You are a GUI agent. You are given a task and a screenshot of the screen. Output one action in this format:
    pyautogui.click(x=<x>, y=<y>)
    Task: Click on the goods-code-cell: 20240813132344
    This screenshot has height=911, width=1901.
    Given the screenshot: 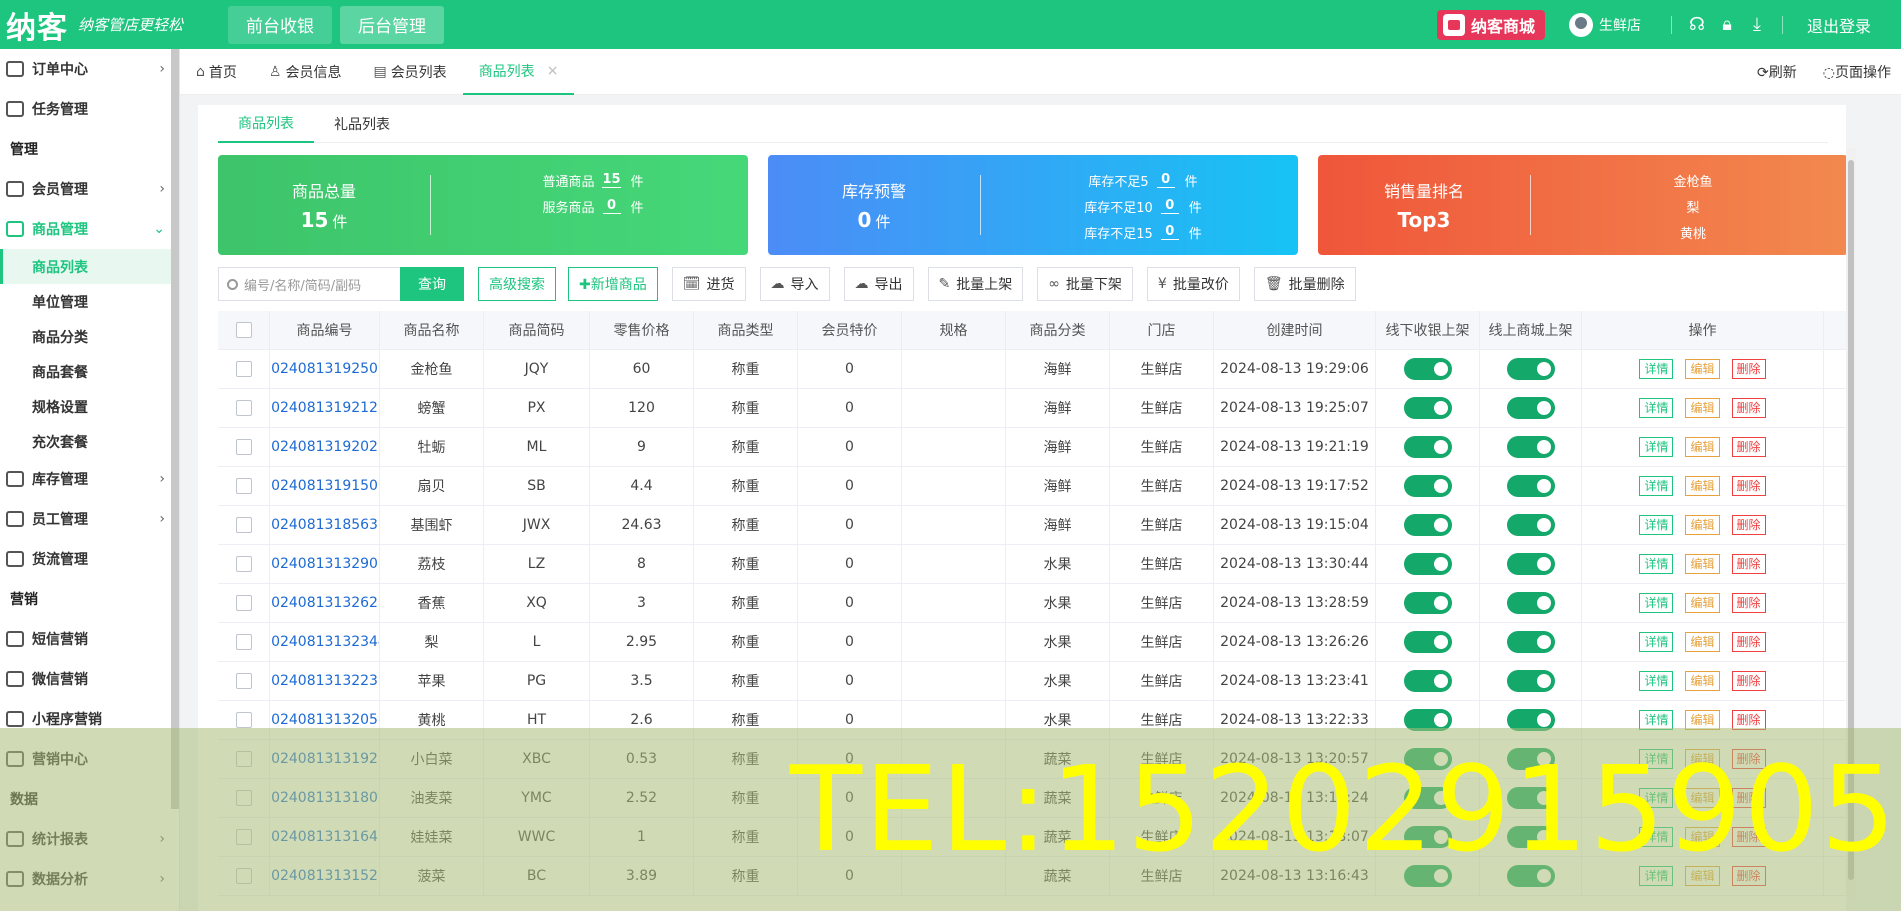 What is the action you would take?
    pyautogui.click(x=325, y=642)
    